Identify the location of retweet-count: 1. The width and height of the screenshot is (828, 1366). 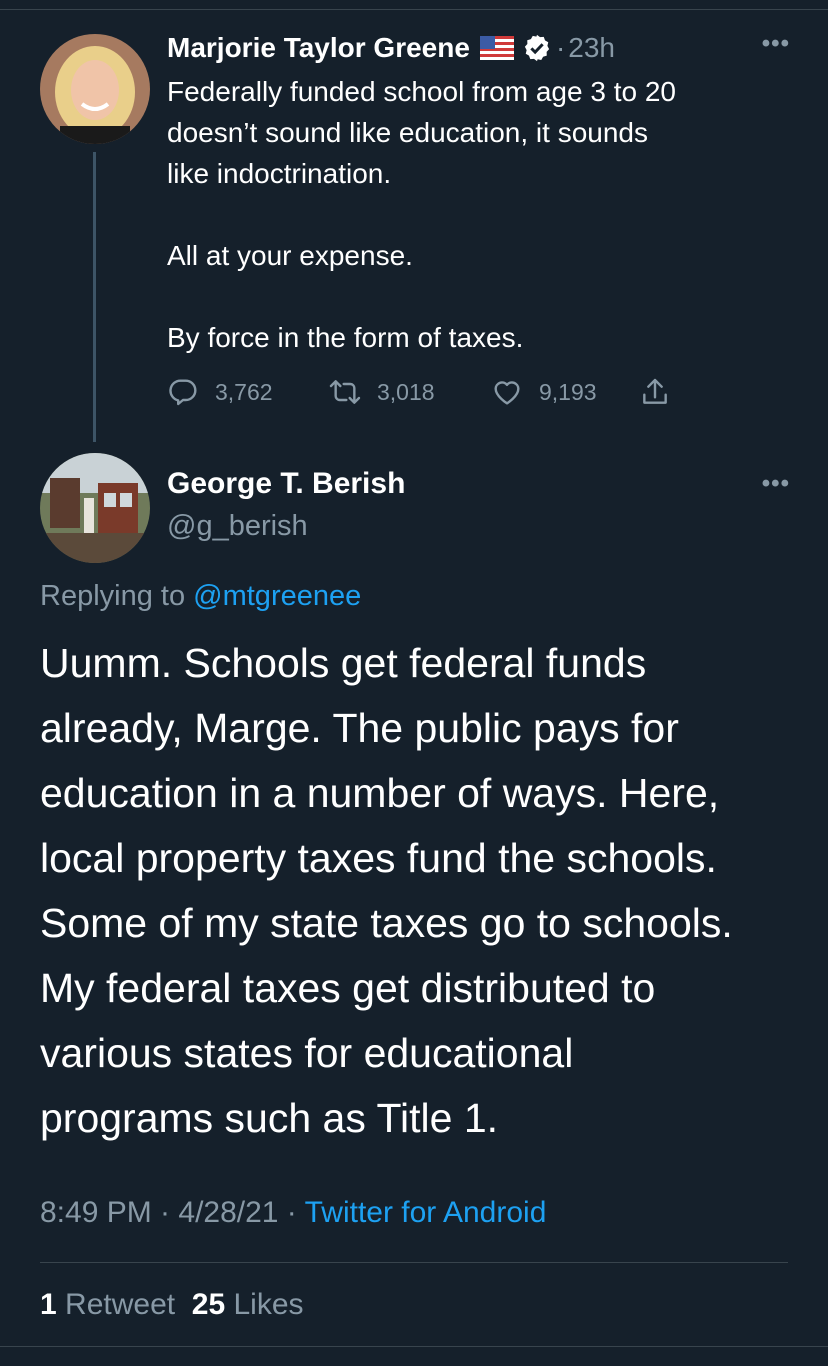
(48, 1304).